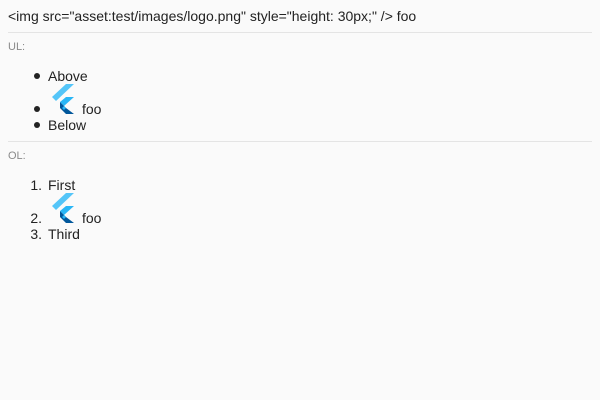 This screenshot has height=400, width=600. I want to click on list-item-text: Third, so click(64, 234).